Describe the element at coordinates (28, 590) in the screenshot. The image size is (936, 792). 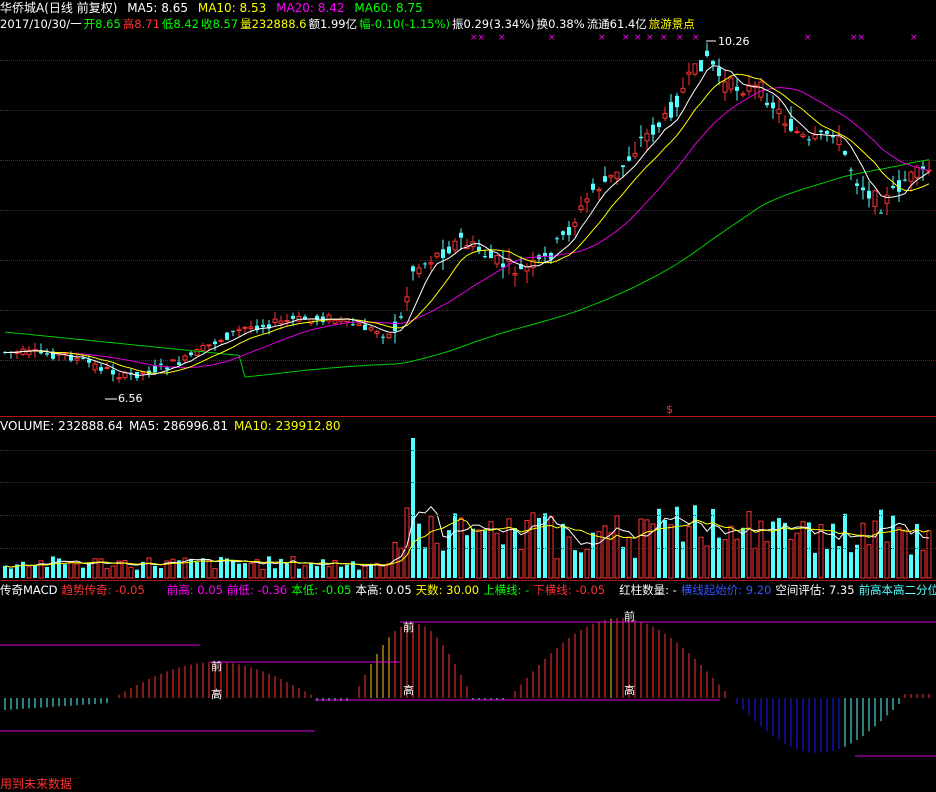
I see `macd-title: 传奇MACD` at that location.